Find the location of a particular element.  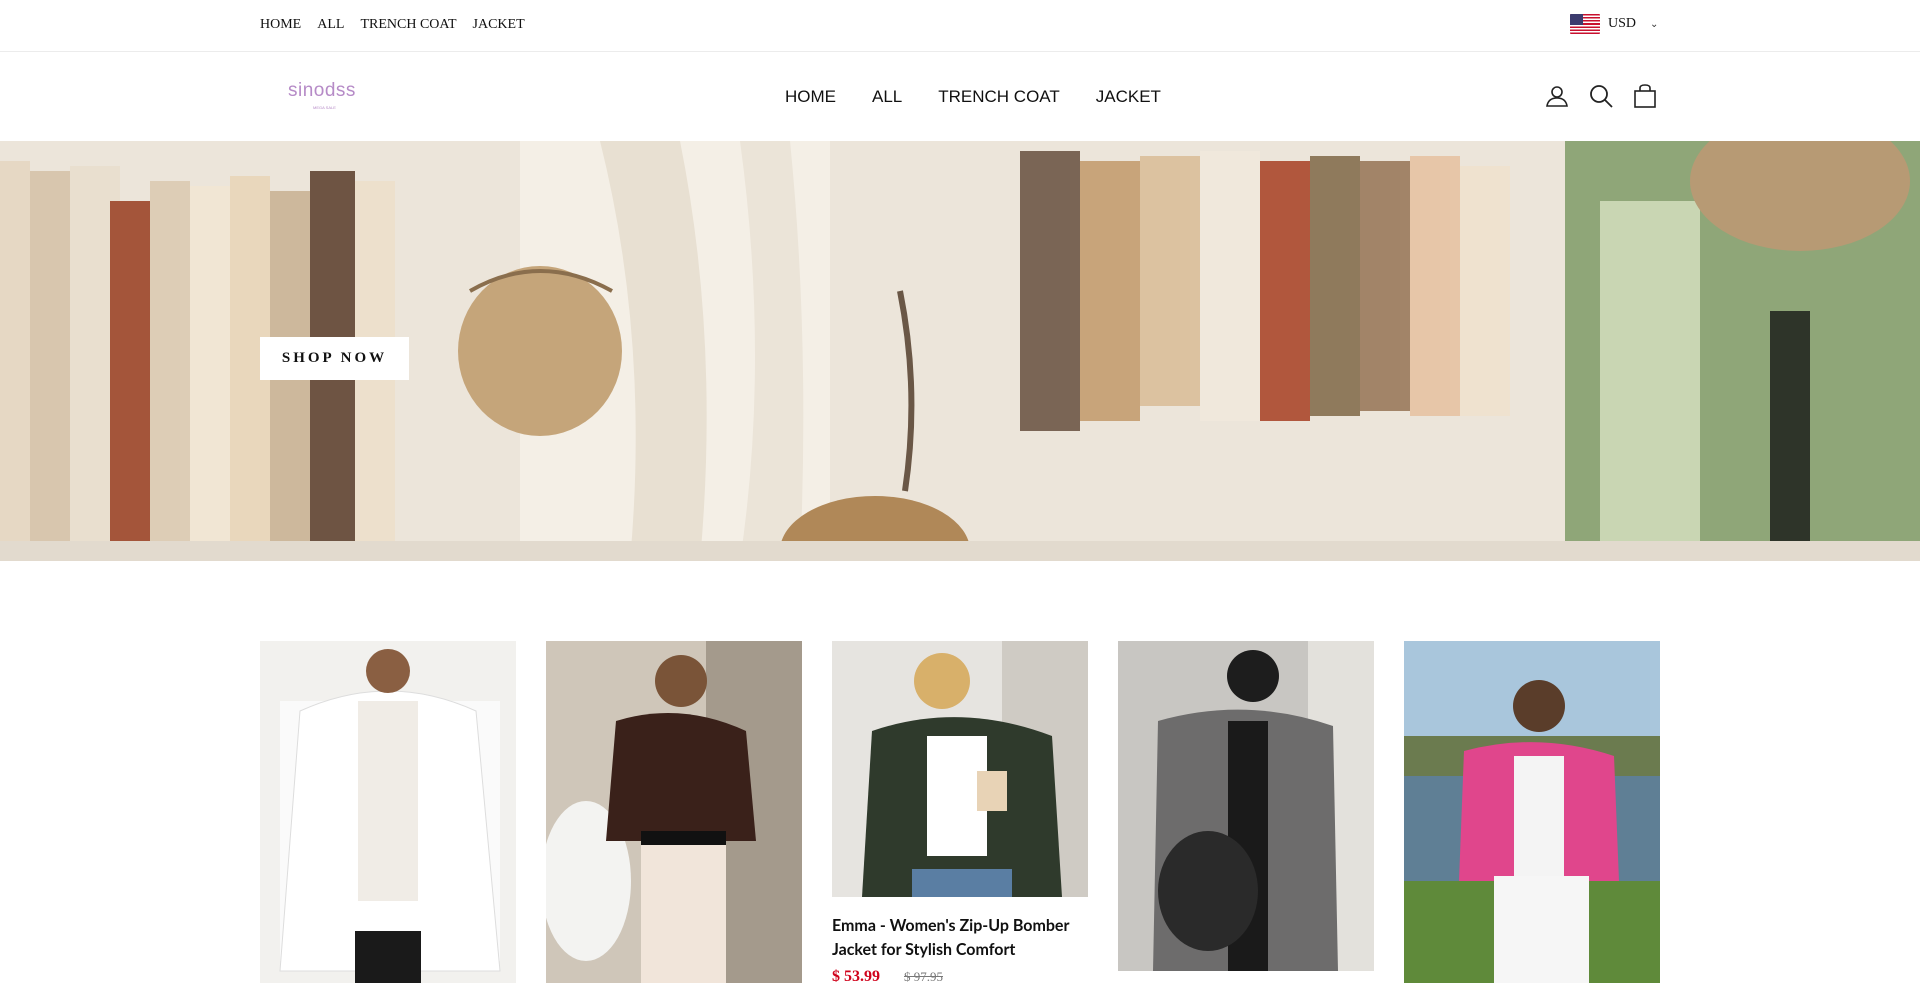

product-image-grey-coat is located at coordinates (1246, 806).